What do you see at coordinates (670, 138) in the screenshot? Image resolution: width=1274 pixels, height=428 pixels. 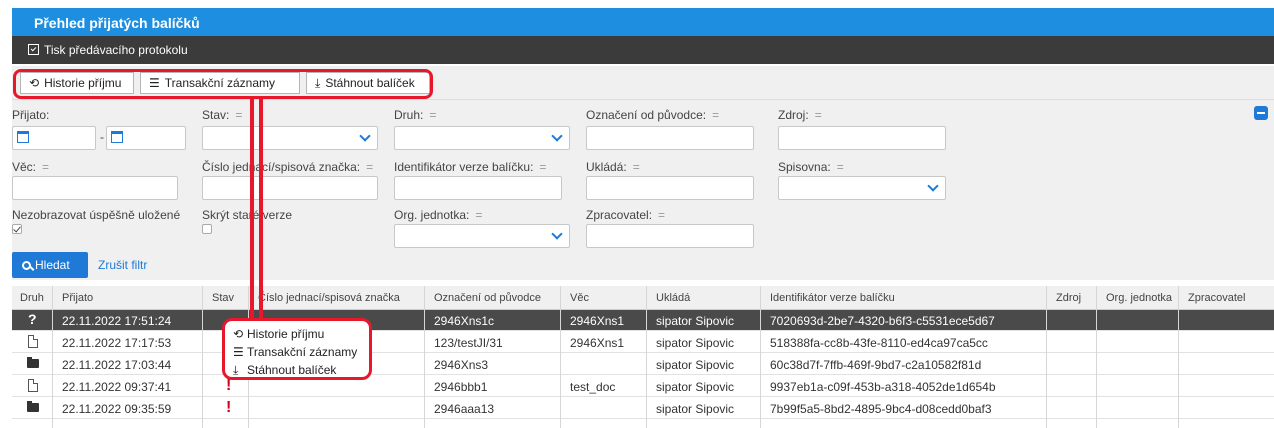 I see `oznaceni-input` at bounding box center [670, 138].